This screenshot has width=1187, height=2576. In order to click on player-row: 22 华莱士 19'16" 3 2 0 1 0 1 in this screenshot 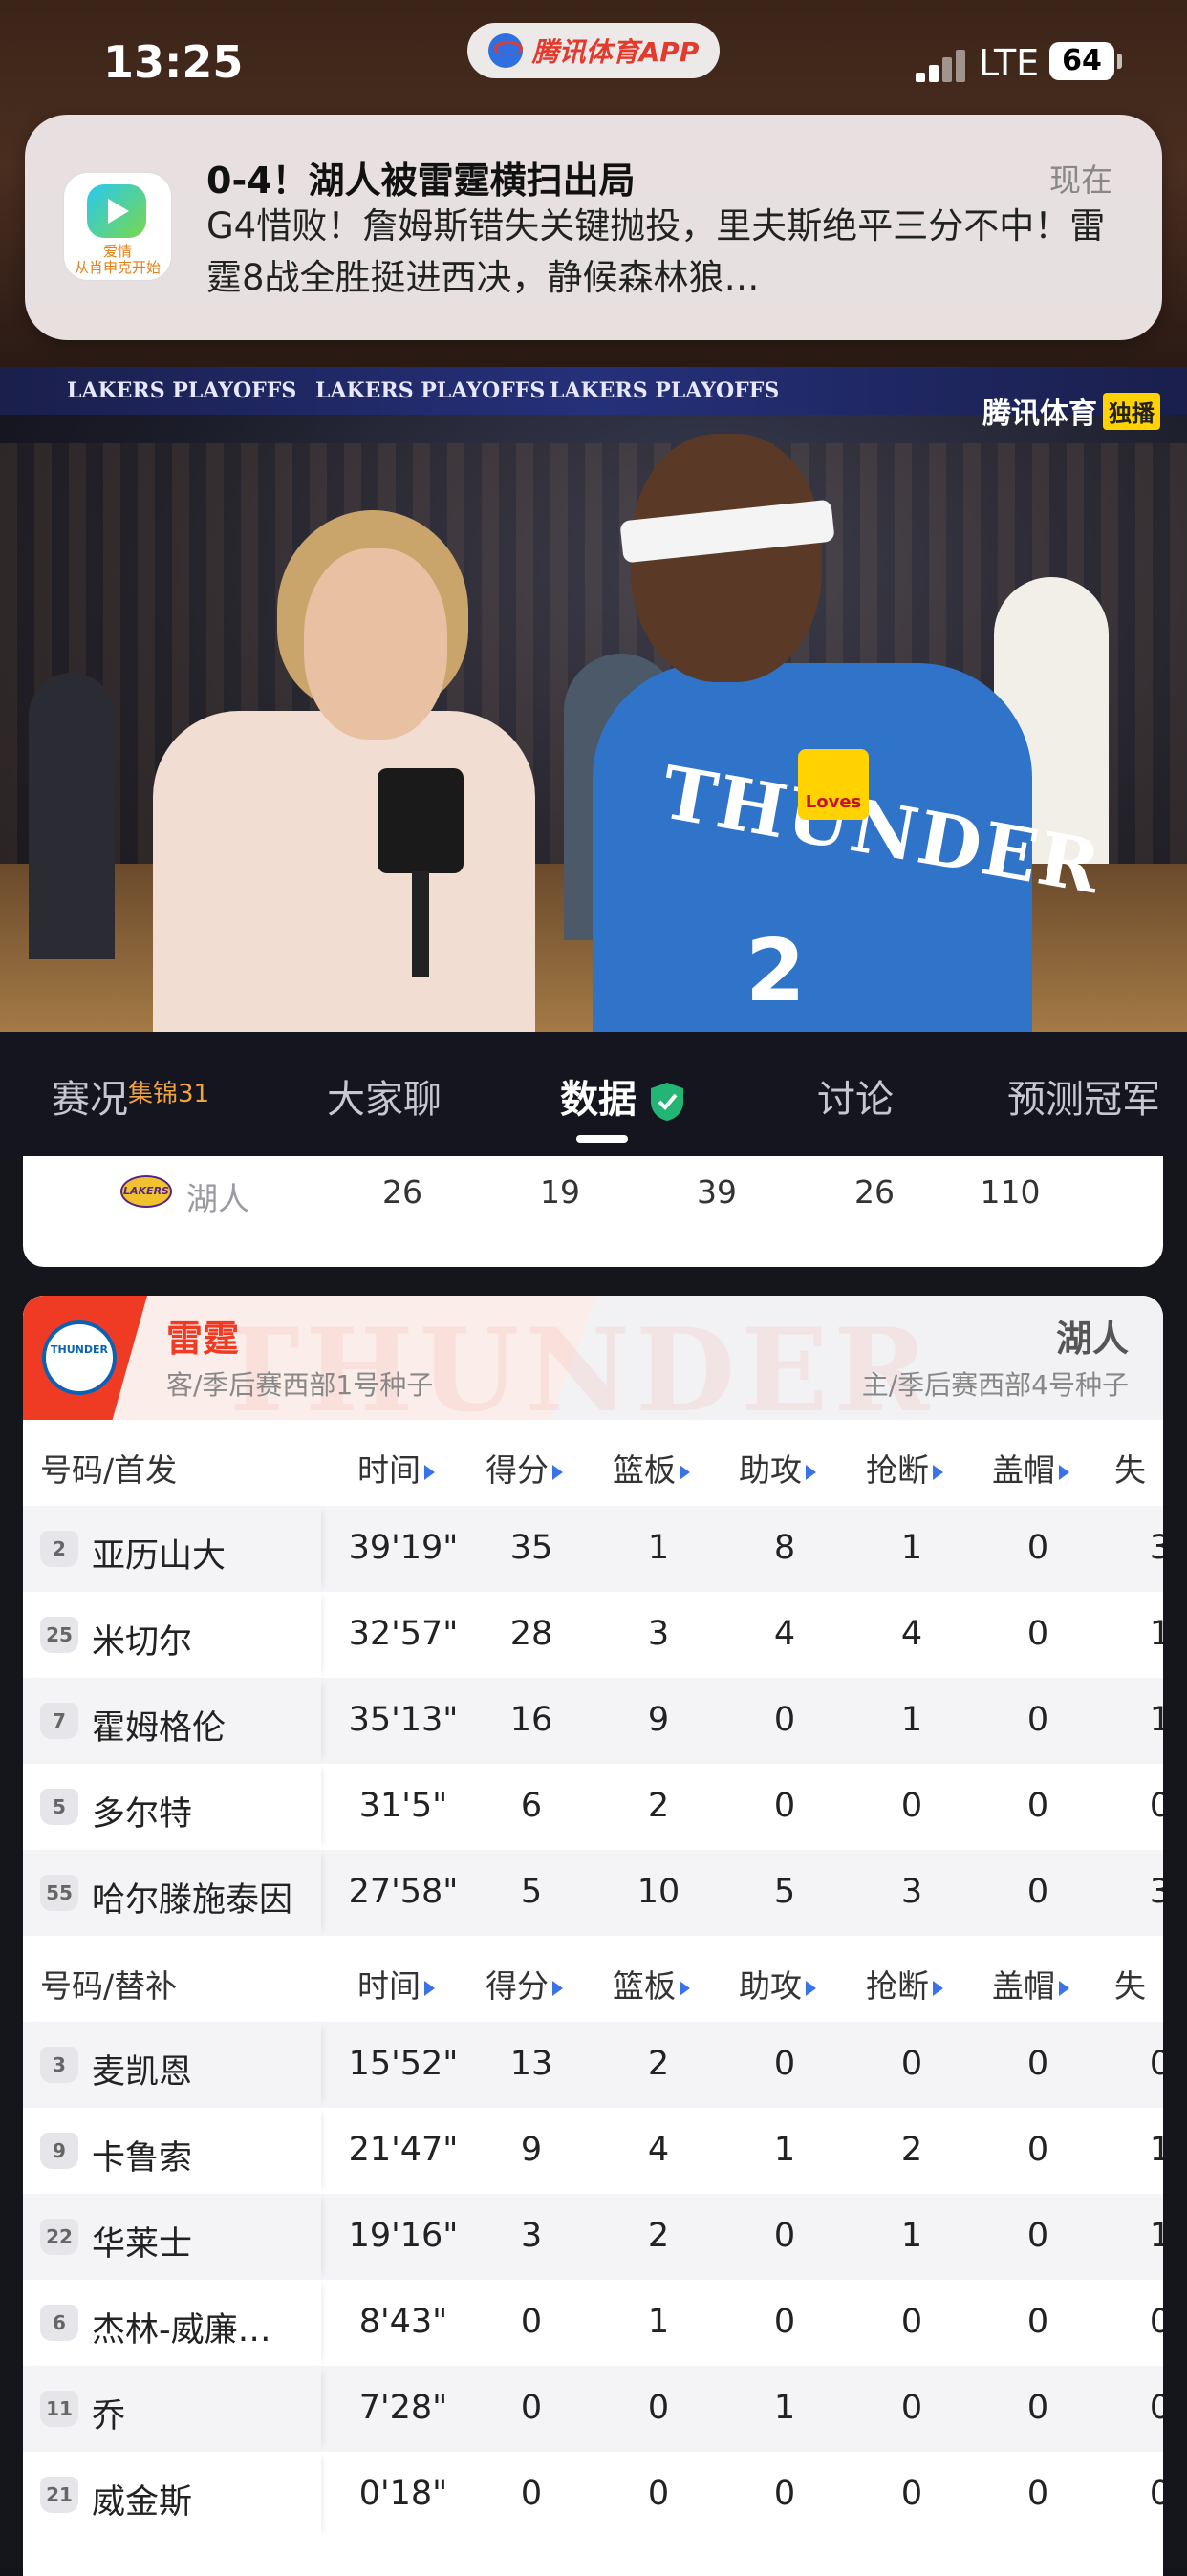, I will do `click(593, 2237)`.